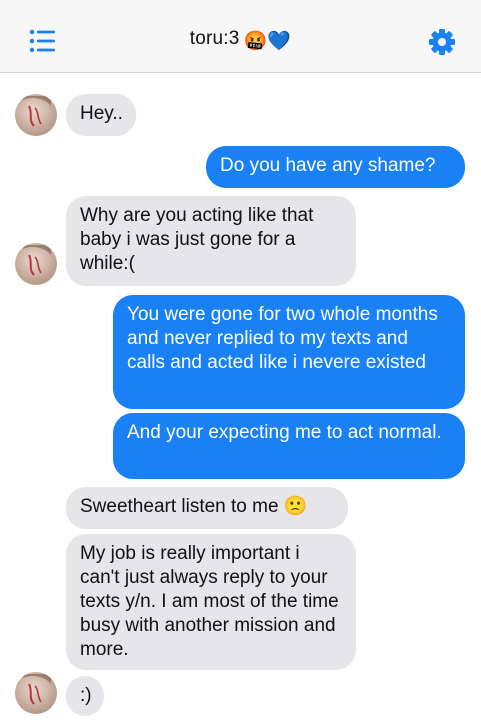 The height and width of the screenshot is (722, 481). What do you see at coordinates (335, 167) in the screenshot?
I see `message-bubble-outgoing: Do you have any shame?` at bounding box center [335, 167].